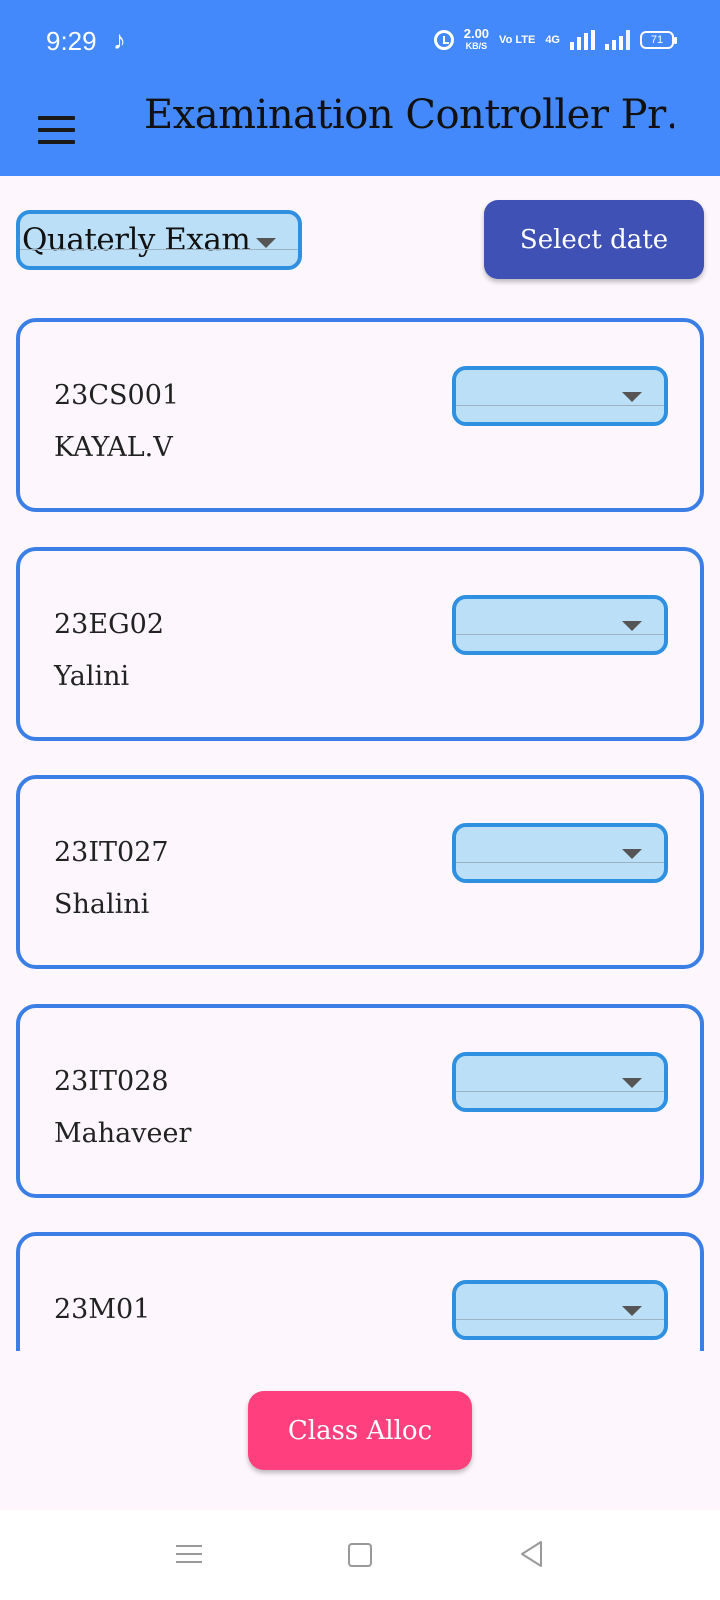 The width and height of the screenshot is (720, 1600). I want to click on triangle-back-icon, so click(532, 1554).